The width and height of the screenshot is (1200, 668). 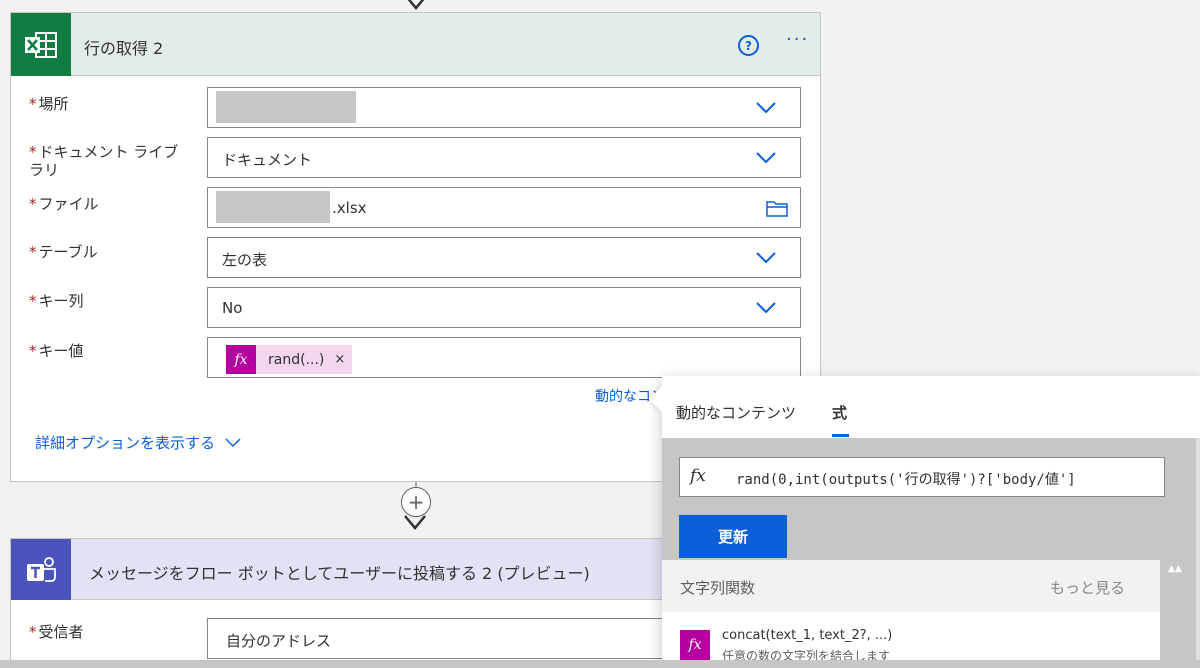 I want to click on recipient-input: 自分のアドレス, so click(x=467, y=638).